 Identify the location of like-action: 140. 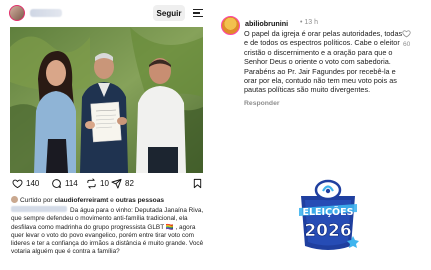
(25, 183).